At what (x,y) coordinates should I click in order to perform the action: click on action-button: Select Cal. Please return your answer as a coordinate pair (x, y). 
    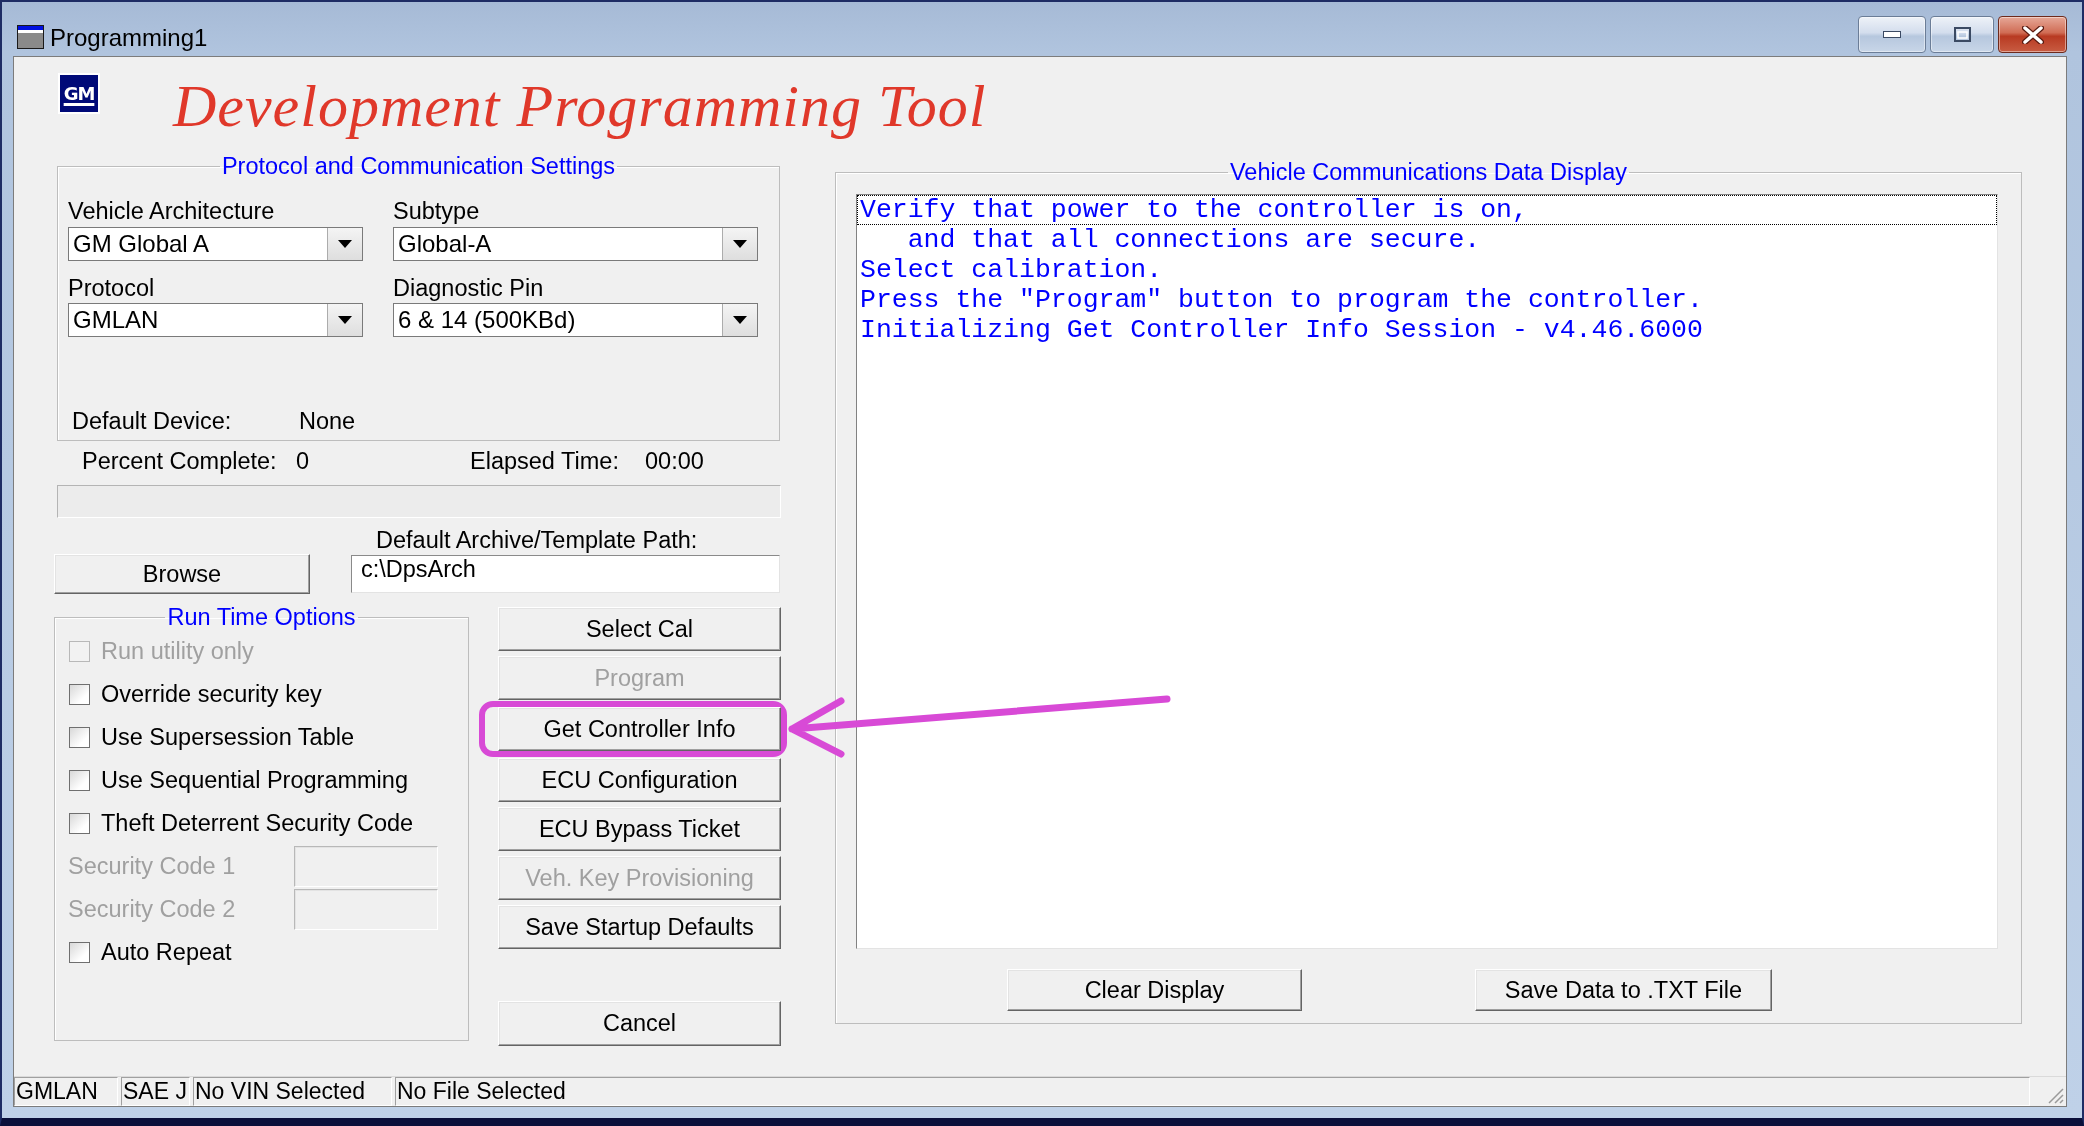
    Looking at the image, I should click on (639, 629).